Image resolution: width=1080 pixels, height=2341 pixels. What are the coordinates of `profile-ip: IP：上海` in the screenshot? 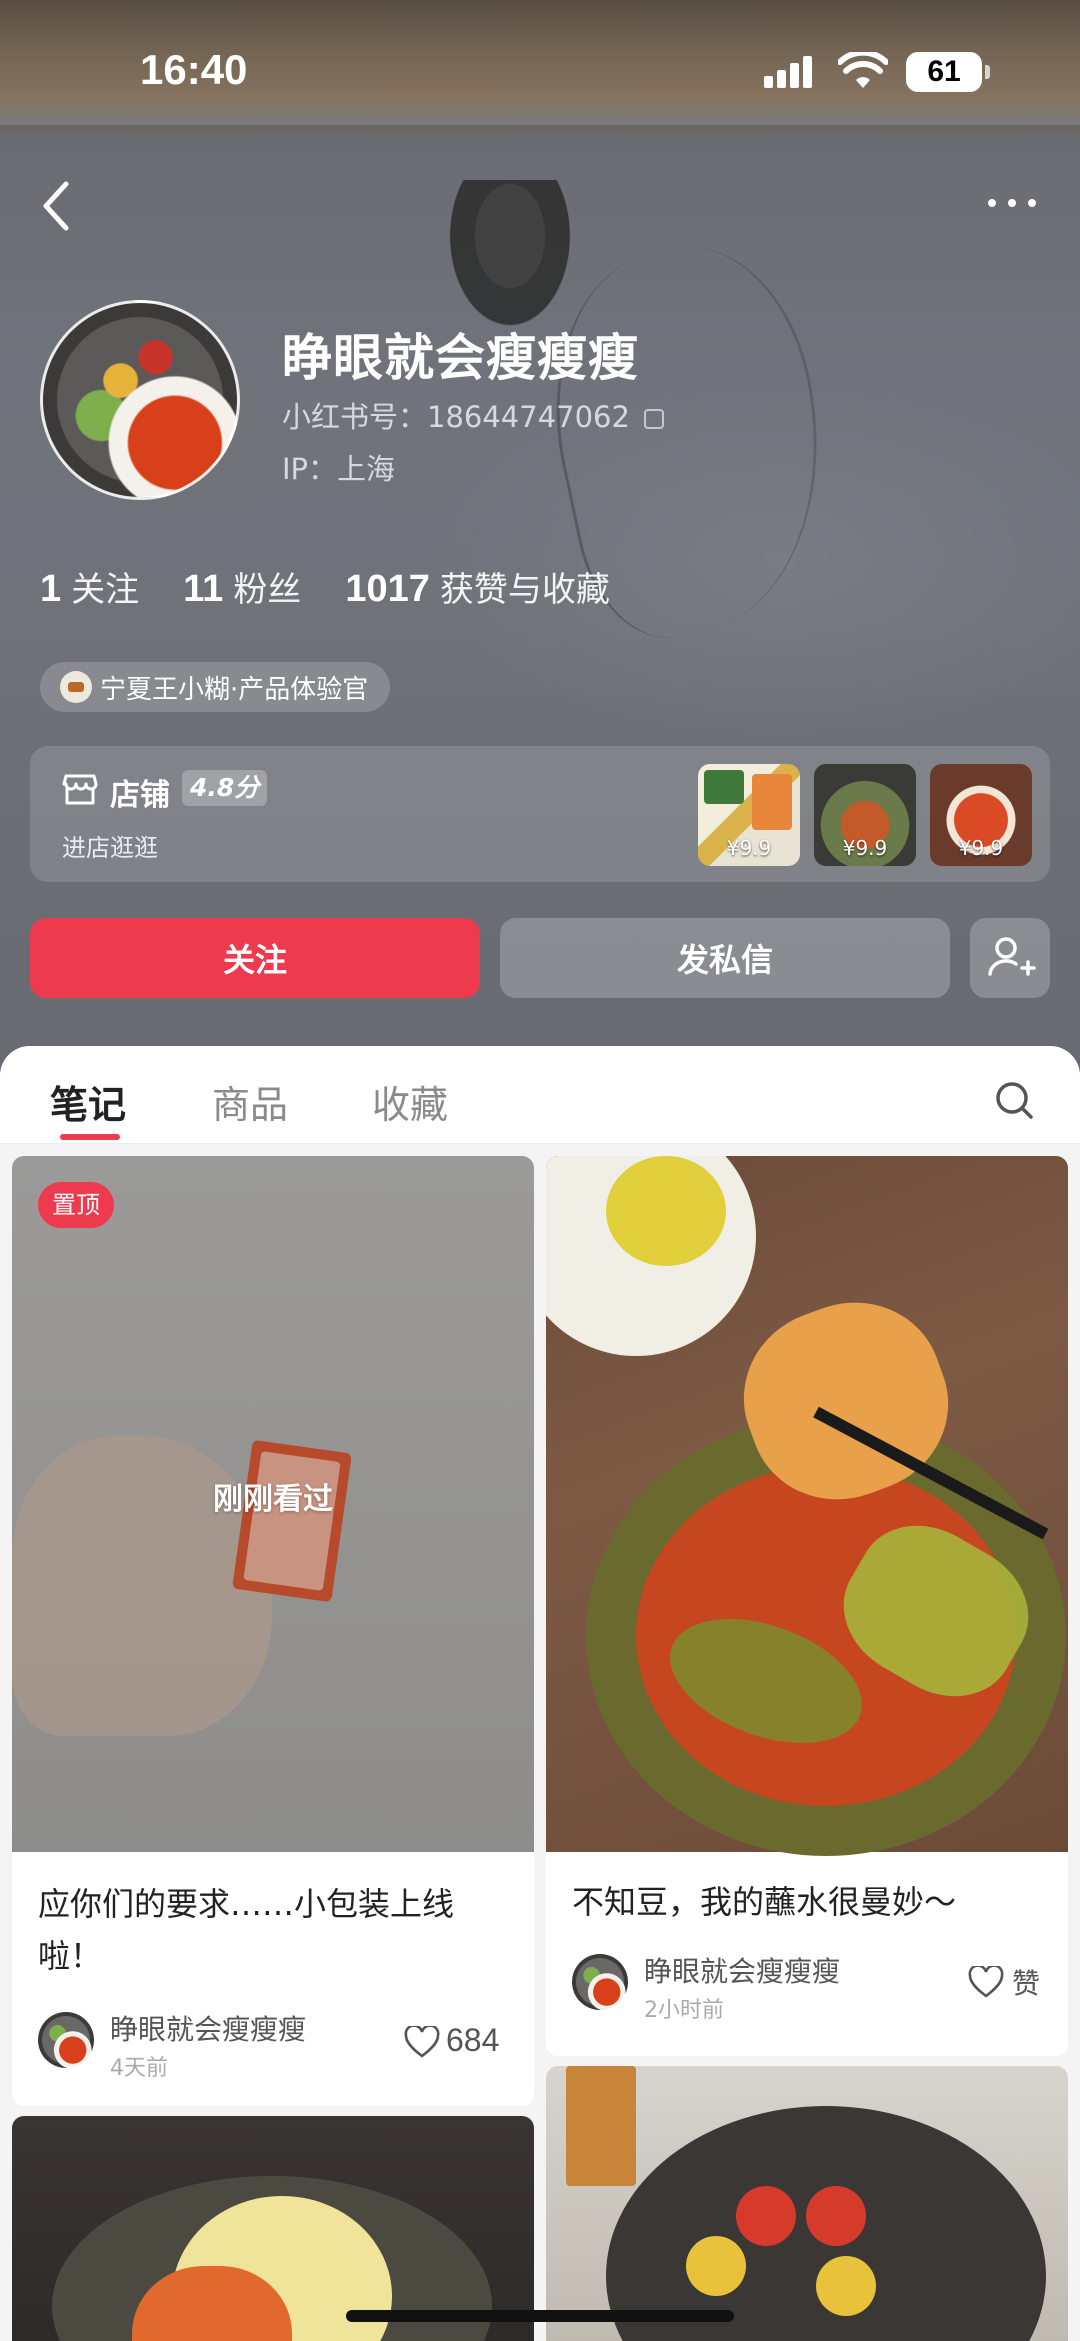 It's located at (339, 469).